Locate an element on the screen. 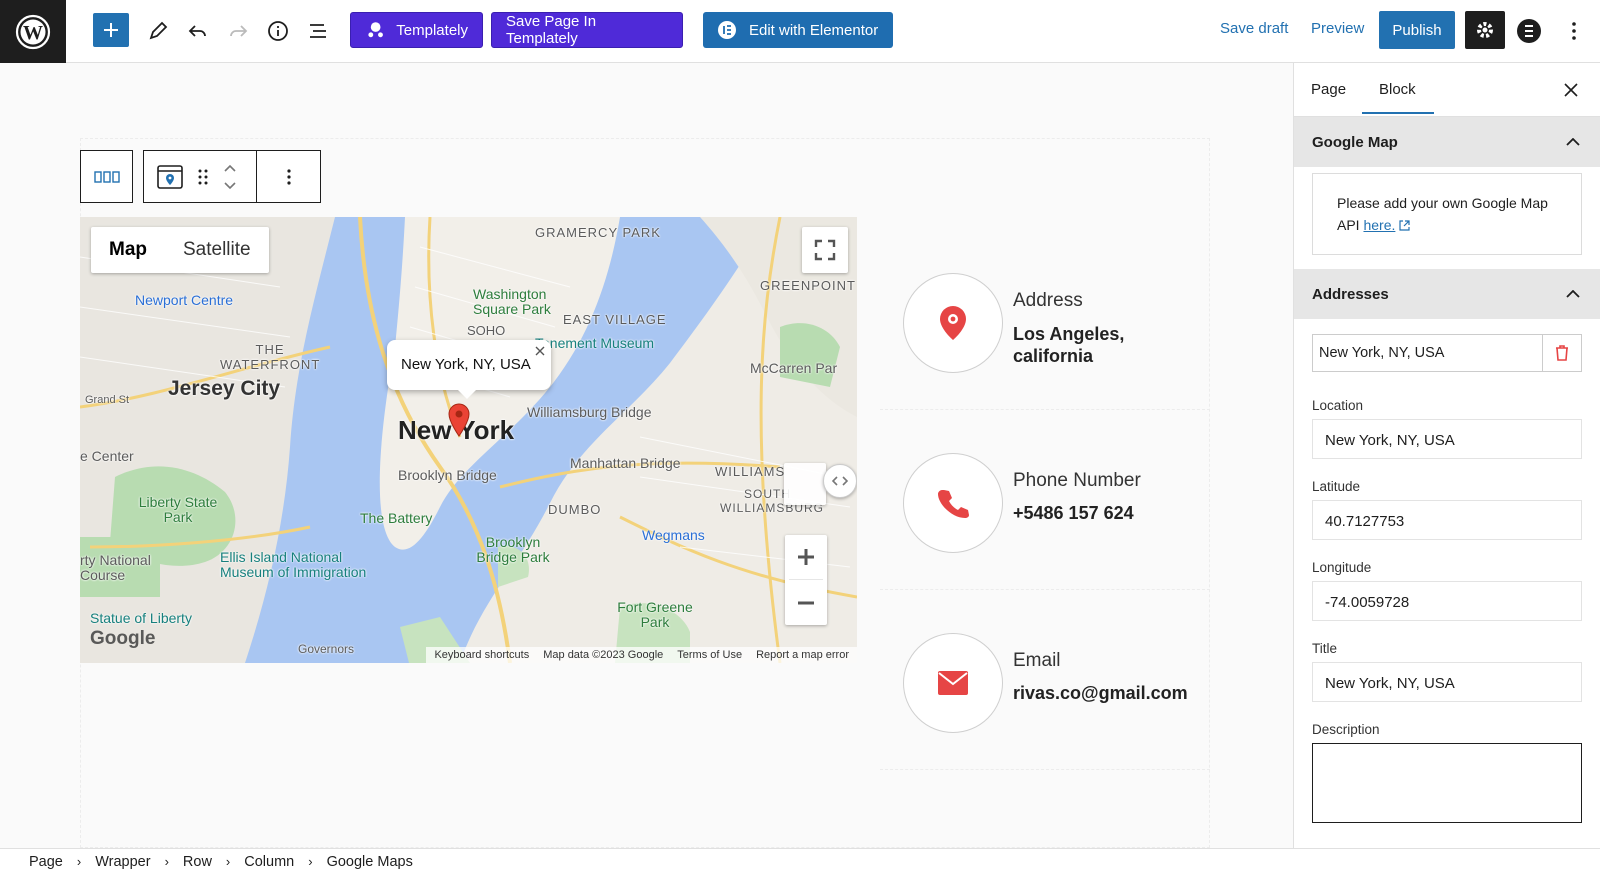 The width and height of the screenshot is (1600, 874). title-input: New York, NY, USA is located at coordinates (1447, 682).